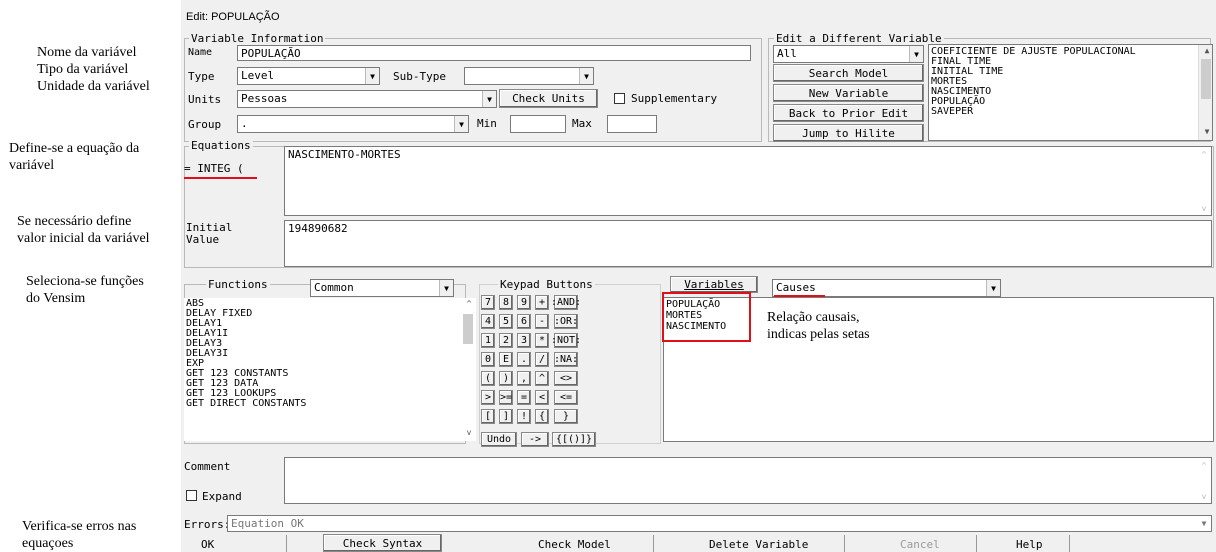  Describe the element at coordinates (848, 133) in the screenshot. I see `jump-to-hilite-button: Jump to Hilite` at that location.